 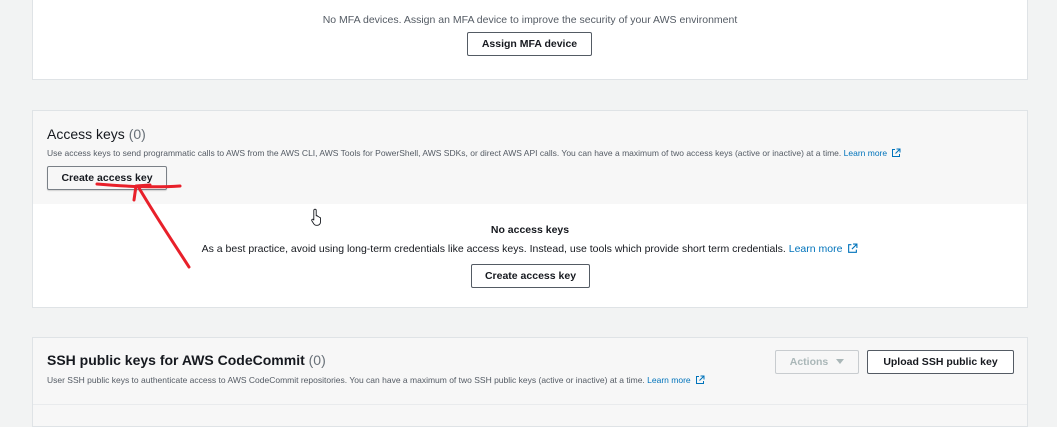 What do you see at coordinates (940, 362) in the screenshot?
I see `upload-ssh-public-key-button: Upload SSH public key` at bounding box center [940, 362].